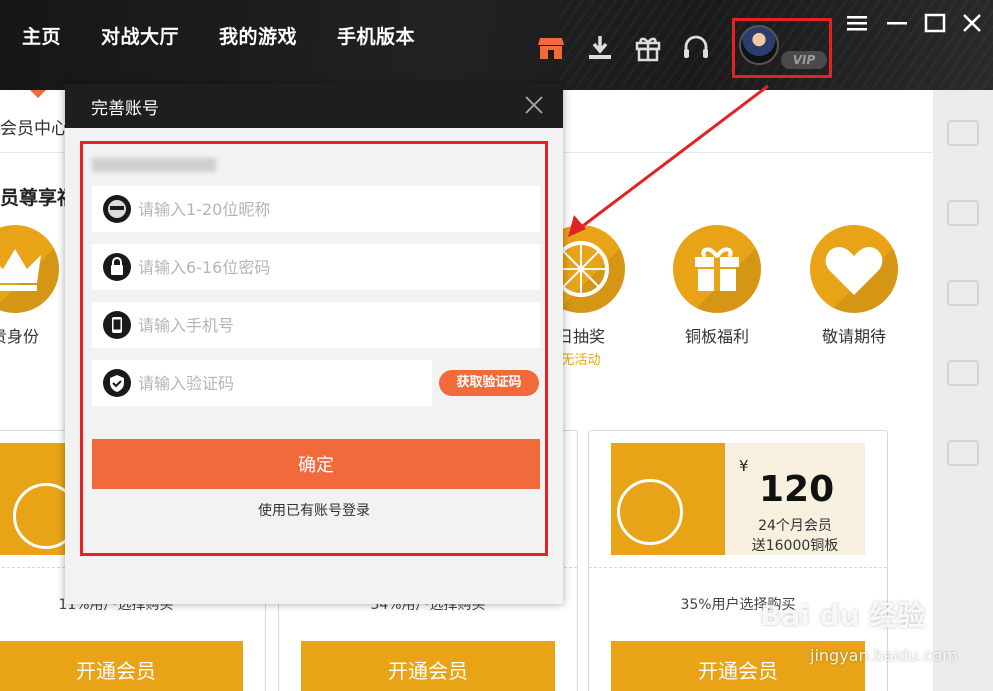 This screenshot has width=993, height=691. I want to click on shield-check-icon, so click(117, 383).